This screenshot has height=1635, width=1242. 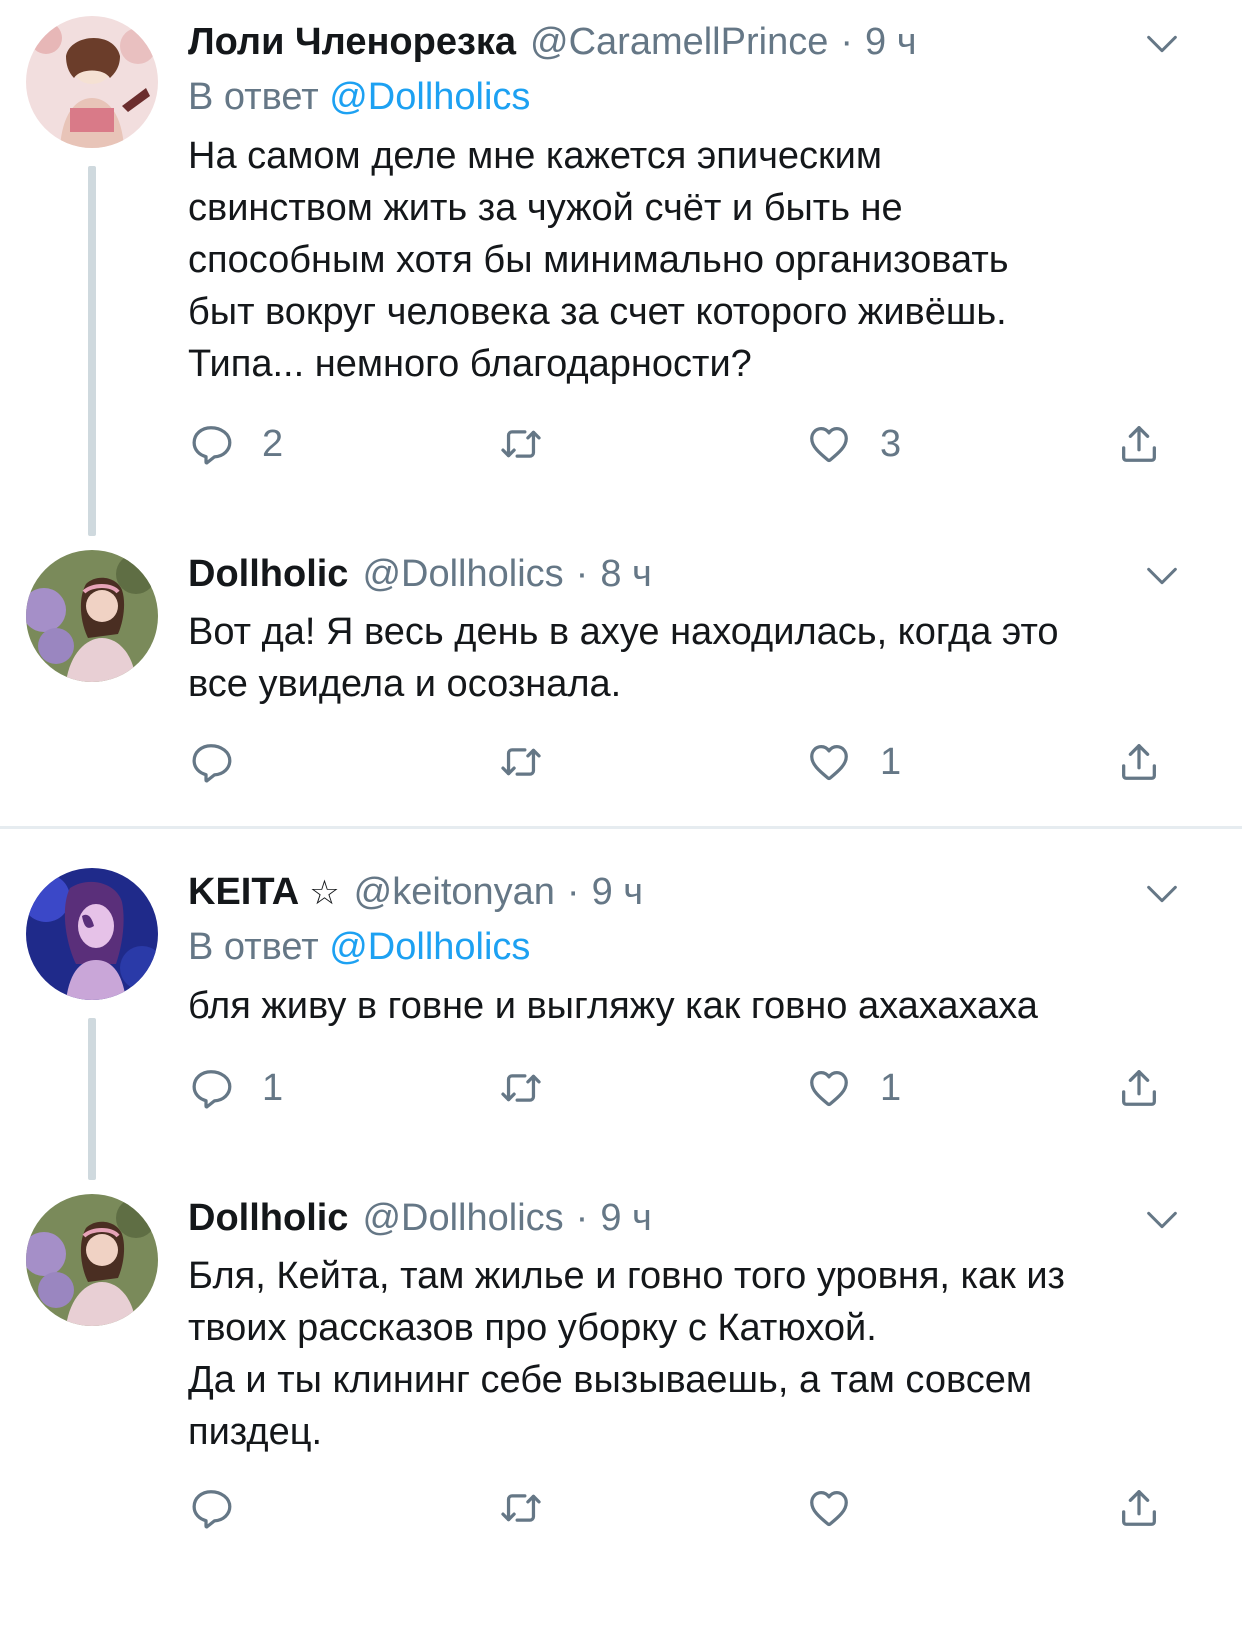 I want to click on like-button, so click(x=843, y=1508).